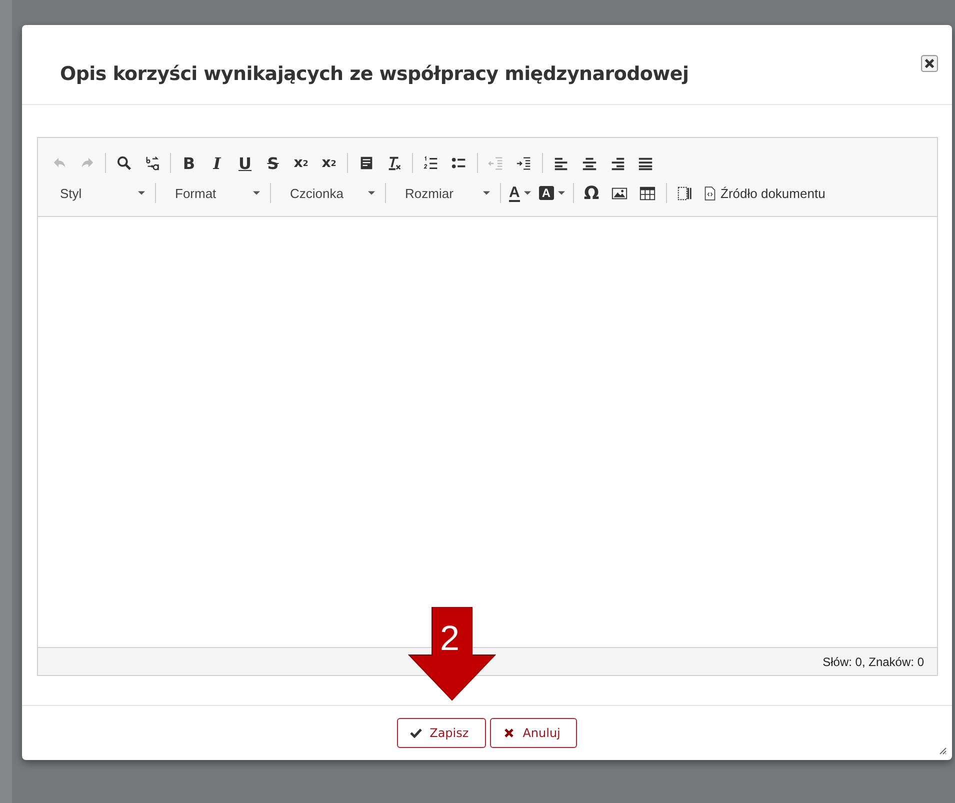  Describe the element at coordinates (152, 163) in the screenshot. I see `replace-icon` at that location.